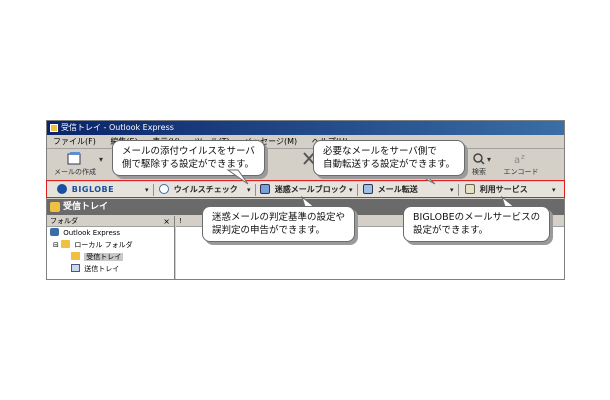 The width and height of the screenshot is (610, 400). What do you see at coordinates (389, 158) in the screenshot?
I see `callout-mail-forward: 必要なメールをサーバ側で 自動転送する設定ができます。` at bounding box center [389, 158].